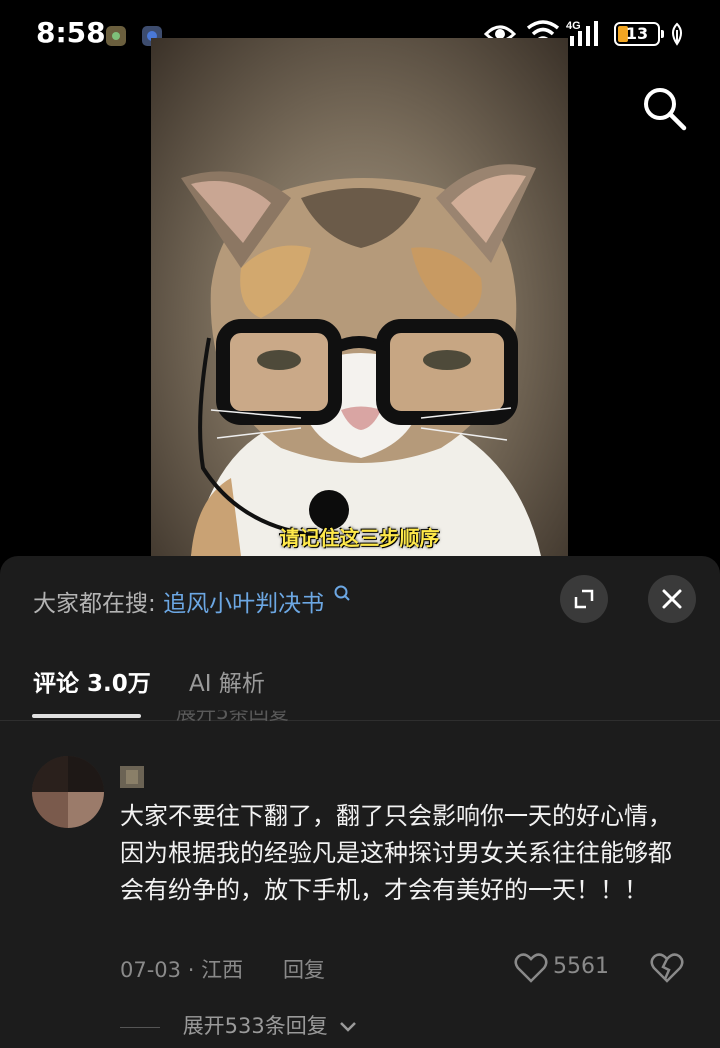 The image size is (720, 1048). I want to click on hot-search-keyword: 追风小叶判决书, so click(243, 604).